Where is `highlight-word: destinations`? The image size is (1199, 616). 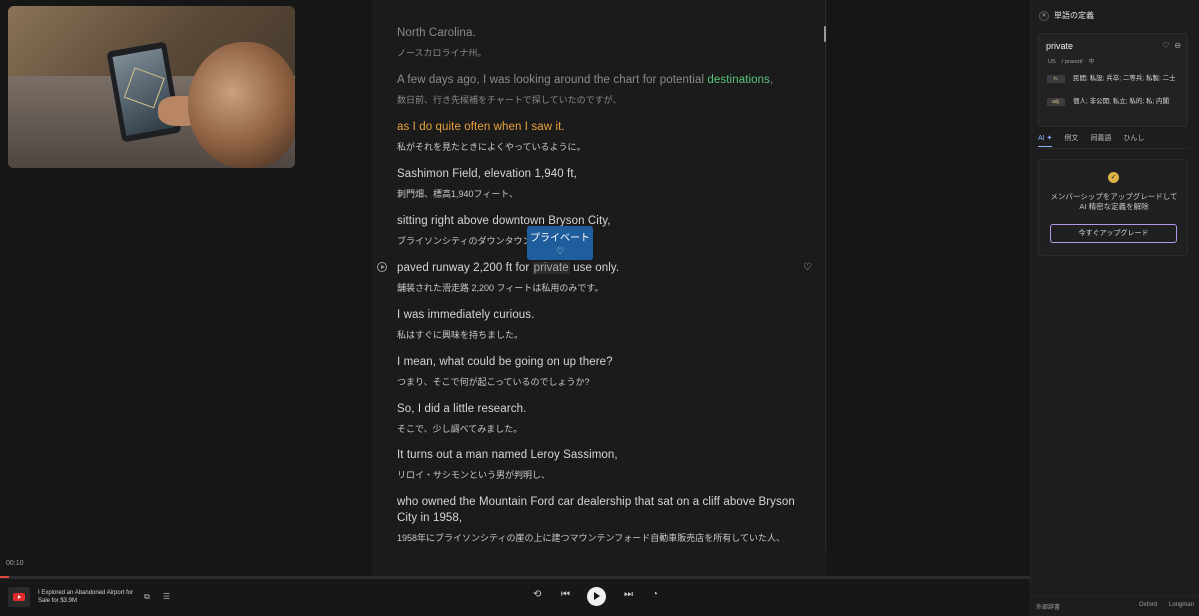
highlight-word: destinations is located at coordinates (738, 80).